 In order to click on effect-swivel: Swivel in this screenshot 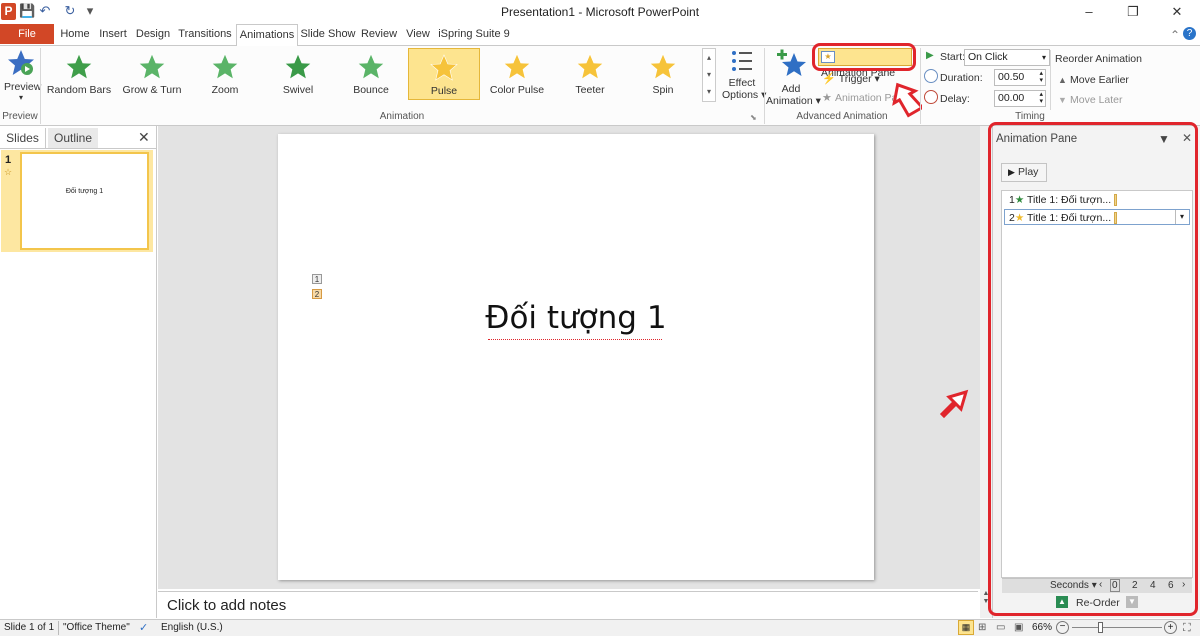, I will do `click(298, 74)`.